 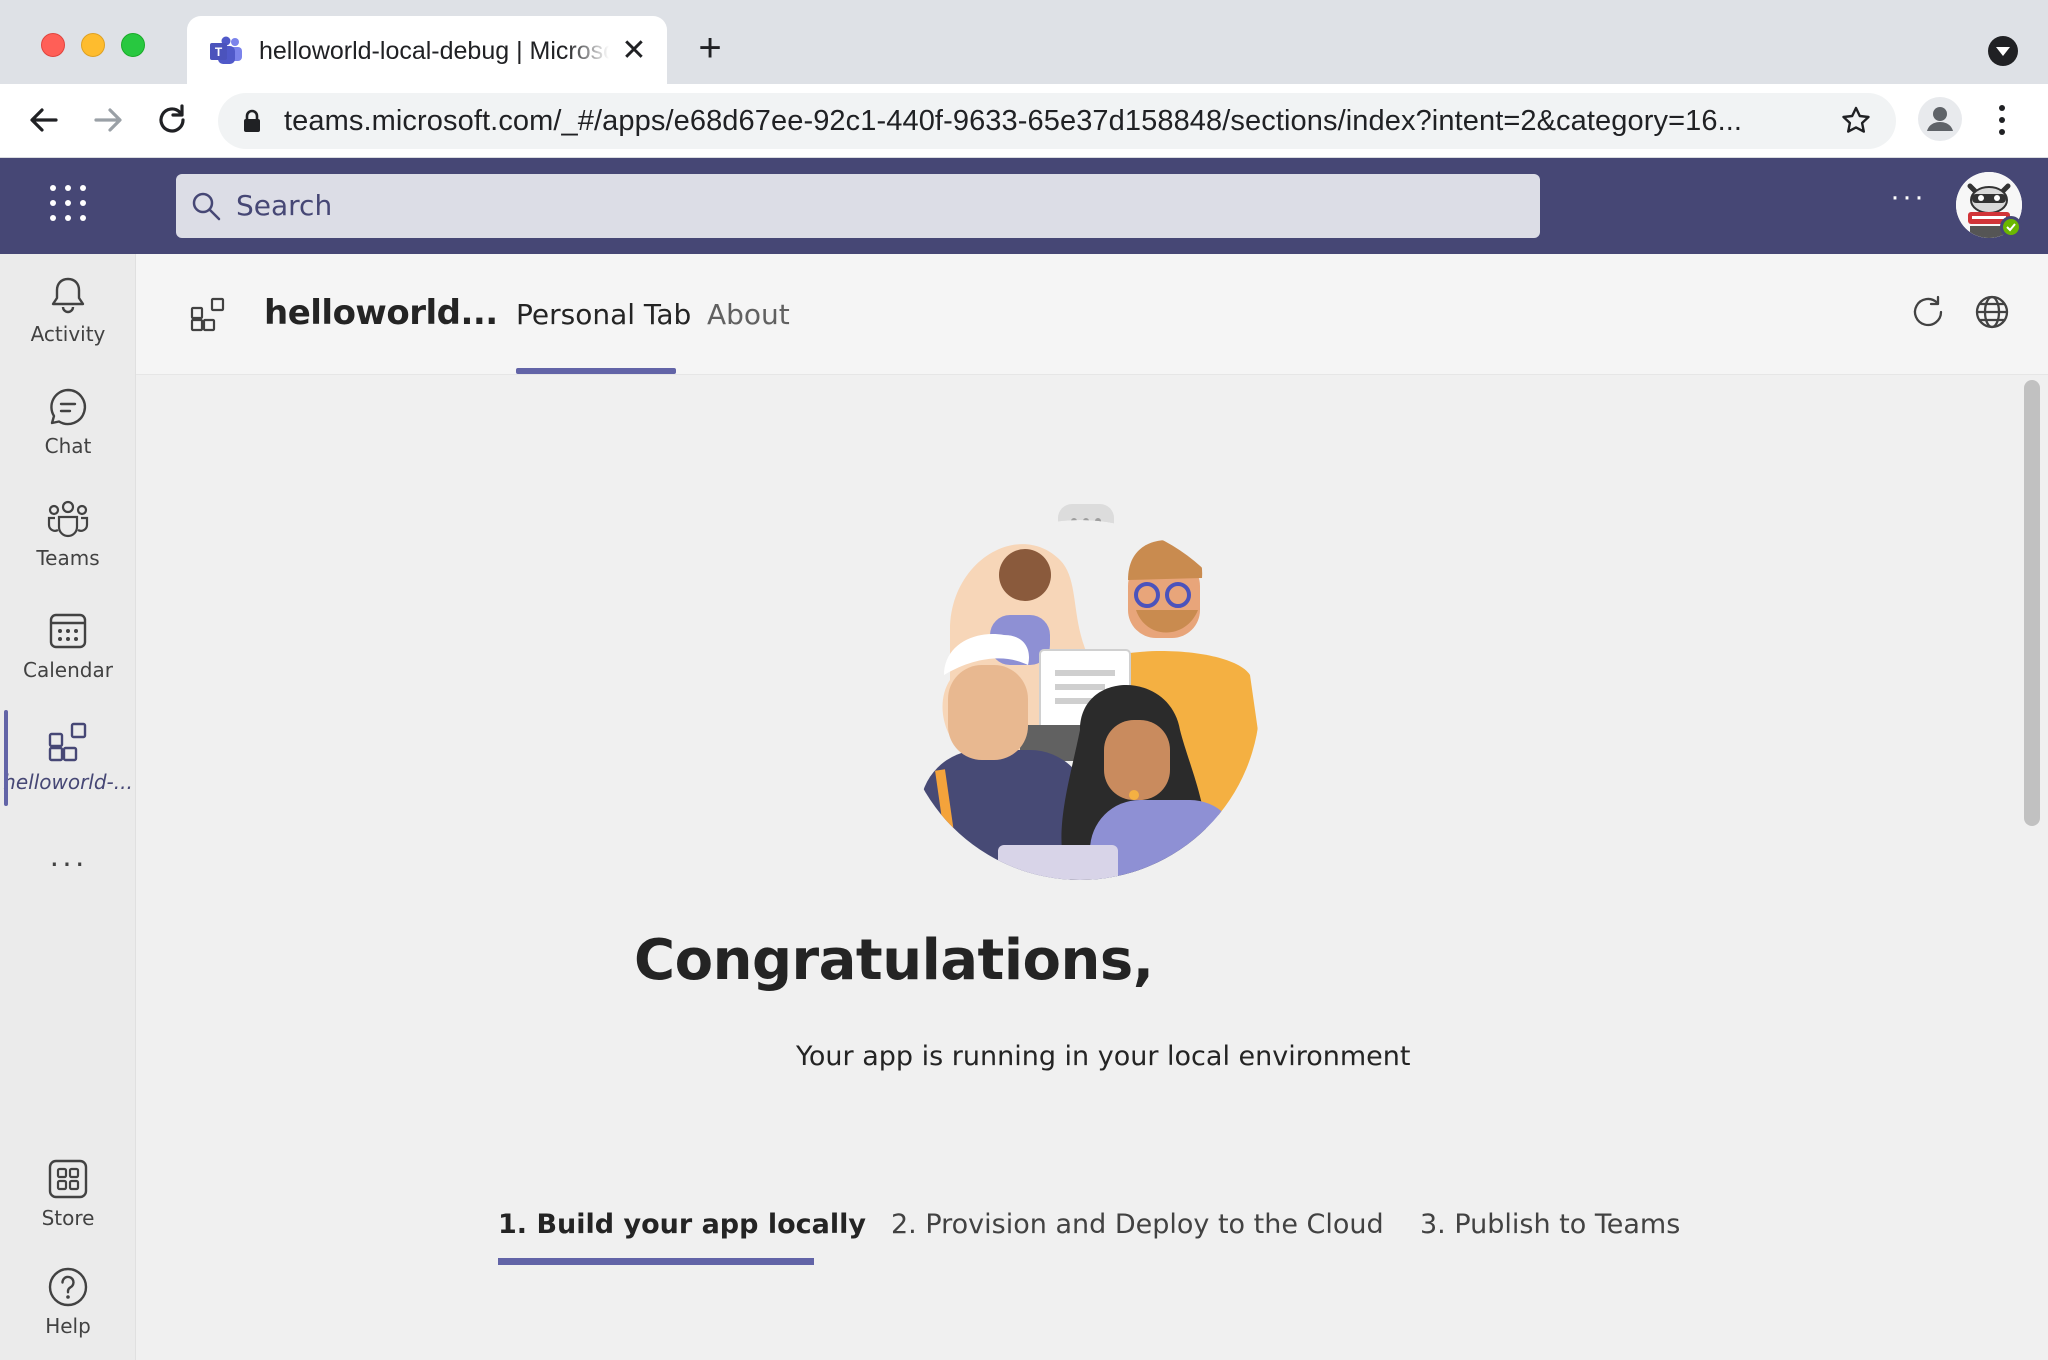 I want to click on app-header: helloworld... Personal Tab About, so click(x=1092, y=314).